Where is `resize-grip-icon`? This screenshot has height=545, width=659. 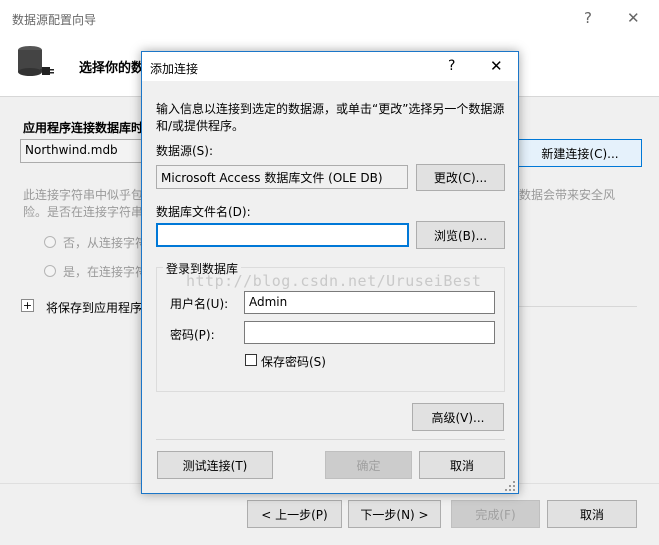 resize-grip-icon is located at coordinates (510, 486).